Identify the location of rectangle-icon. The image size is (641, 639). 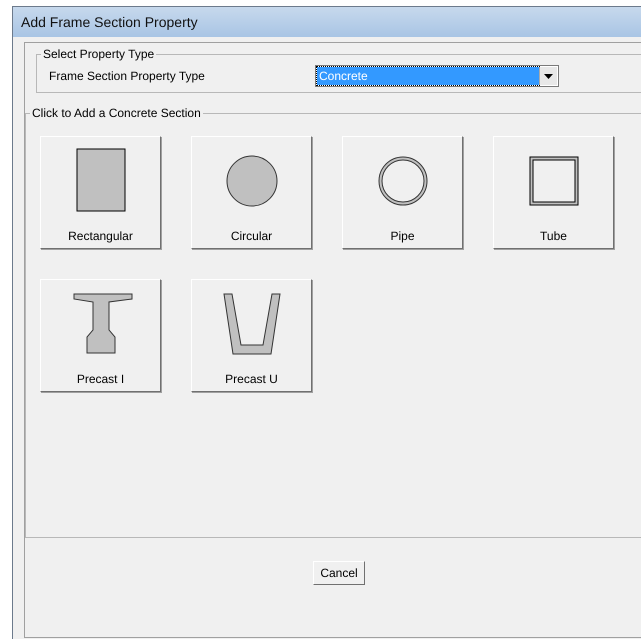
(100, 180).